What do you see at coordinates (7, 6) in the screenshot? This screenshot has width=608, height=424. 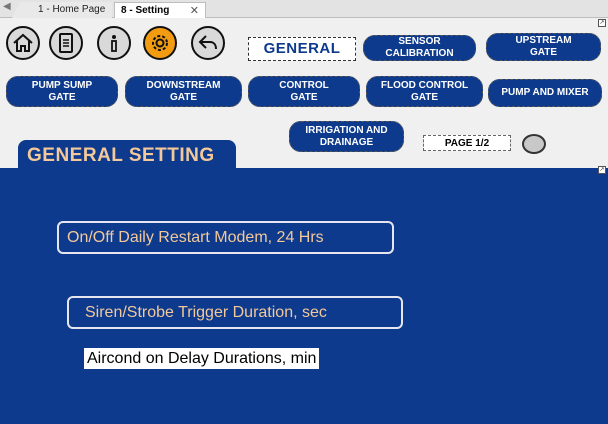 I see `tab-scroll-left-icon: ◀` at bounding box center [7, 6].